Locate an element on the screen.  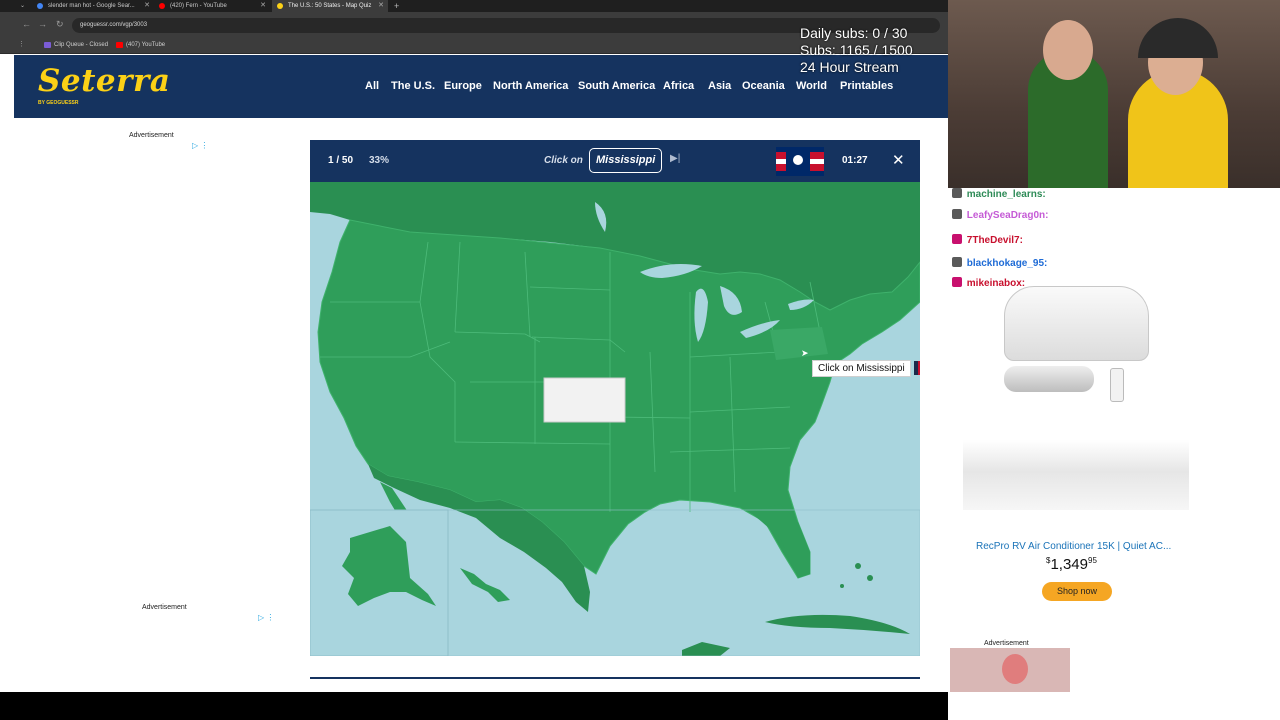
daily-subs: Daily subs: 0 / 30 is located at coordinates (854, 33).